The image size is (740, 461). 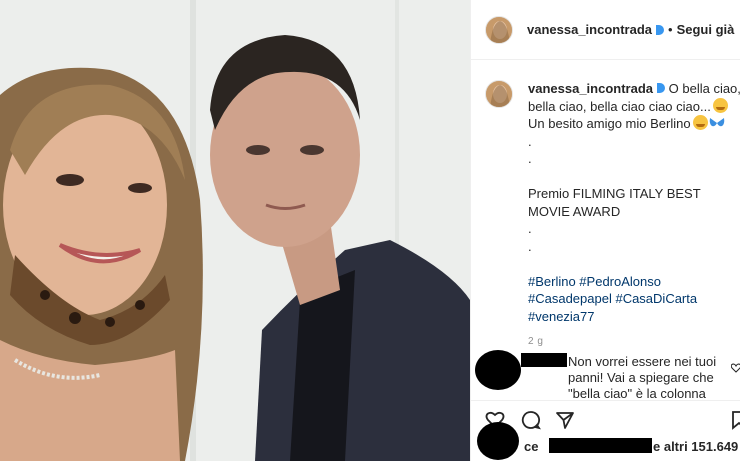 What do you see at coordinates (634, 299) in the screenshot?
I see `hashtag-line: #Casadepapel #CasaDiCarta` at bounding box center [634, 299].